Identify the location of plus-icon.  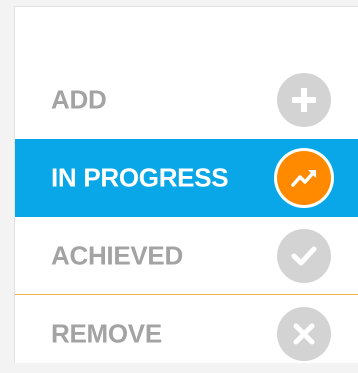
(304, 100).